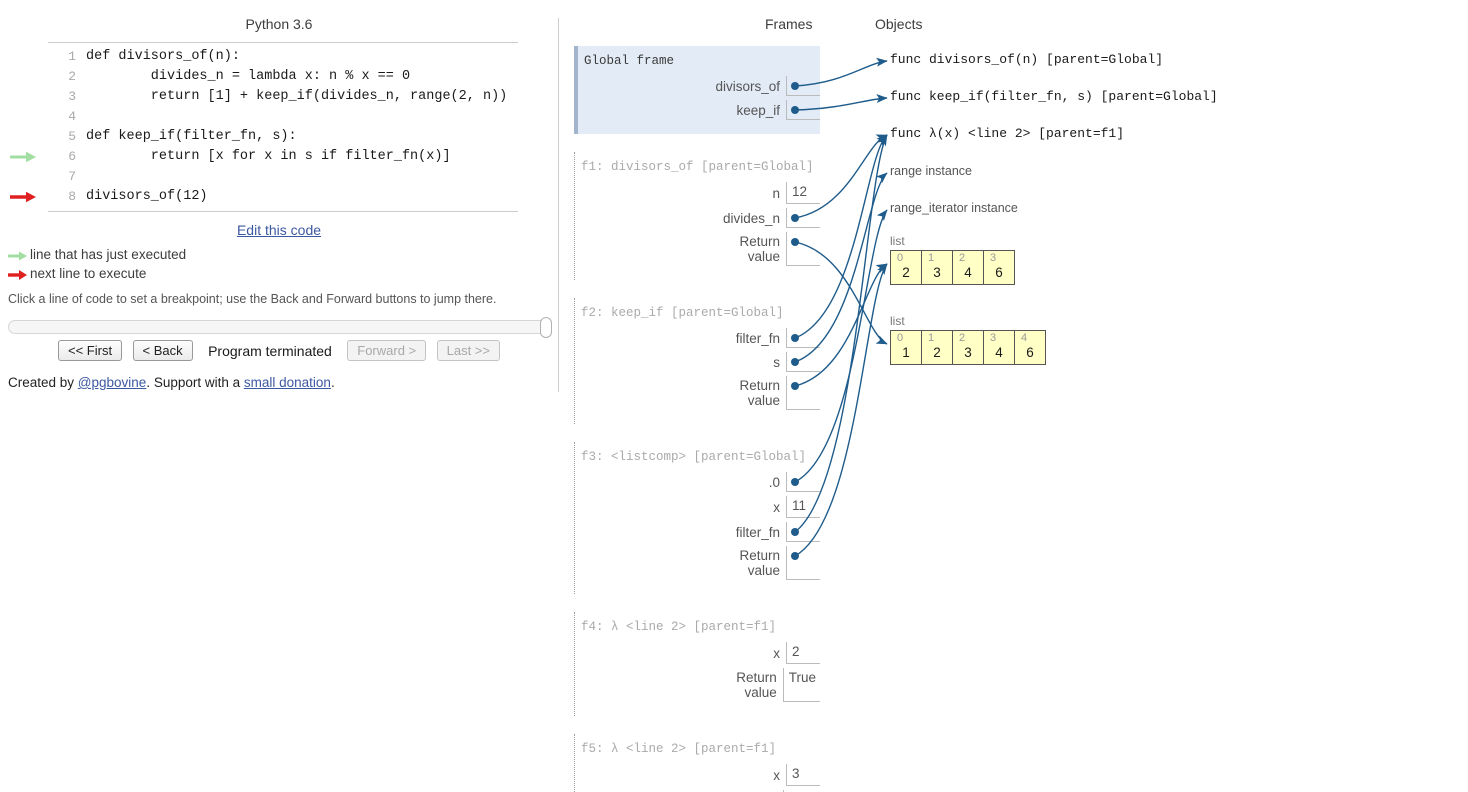 This screenshot has width=1468, height=792. What do you see at coordinates (906, 352) in the screenshot?
I see `list-cell-value: 1` at bounding box center [906, 352].